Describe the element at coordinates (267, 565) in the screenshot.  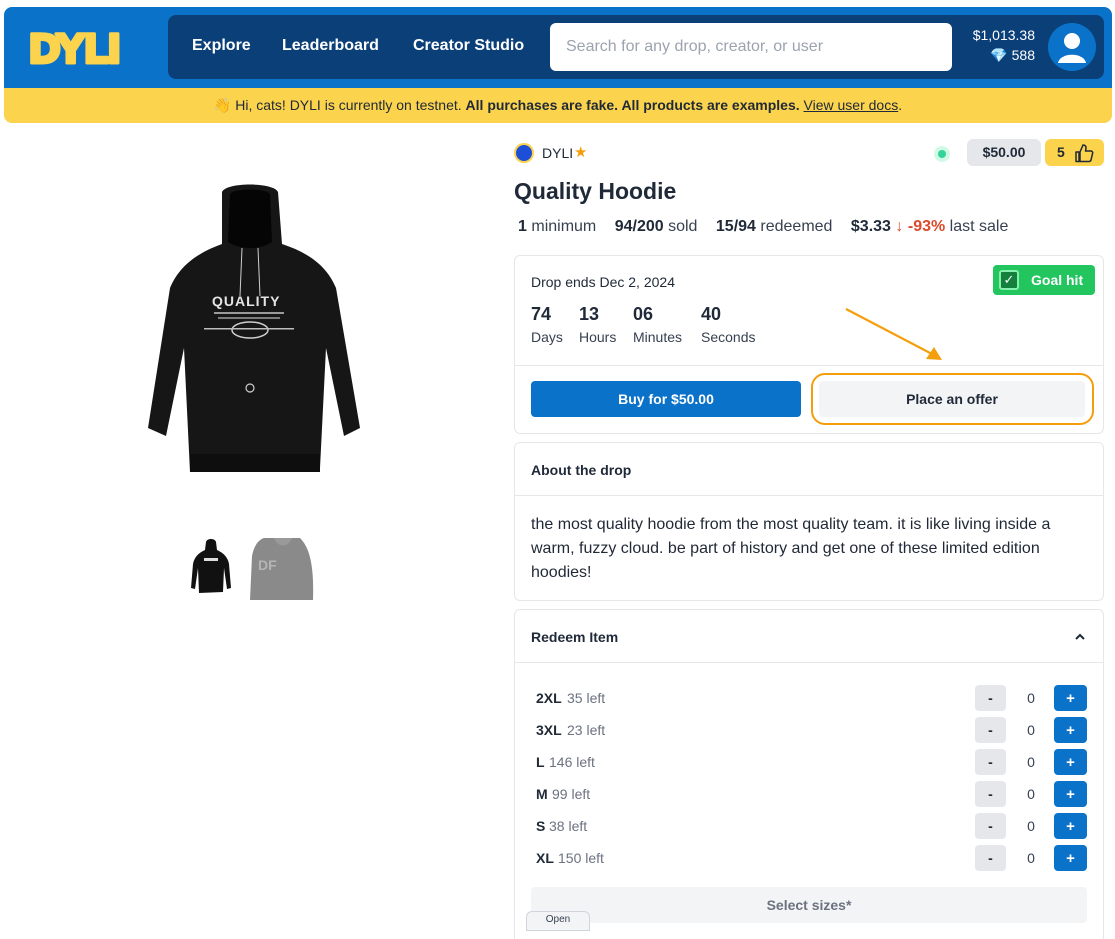
I see `svg-text: DF` at that location.